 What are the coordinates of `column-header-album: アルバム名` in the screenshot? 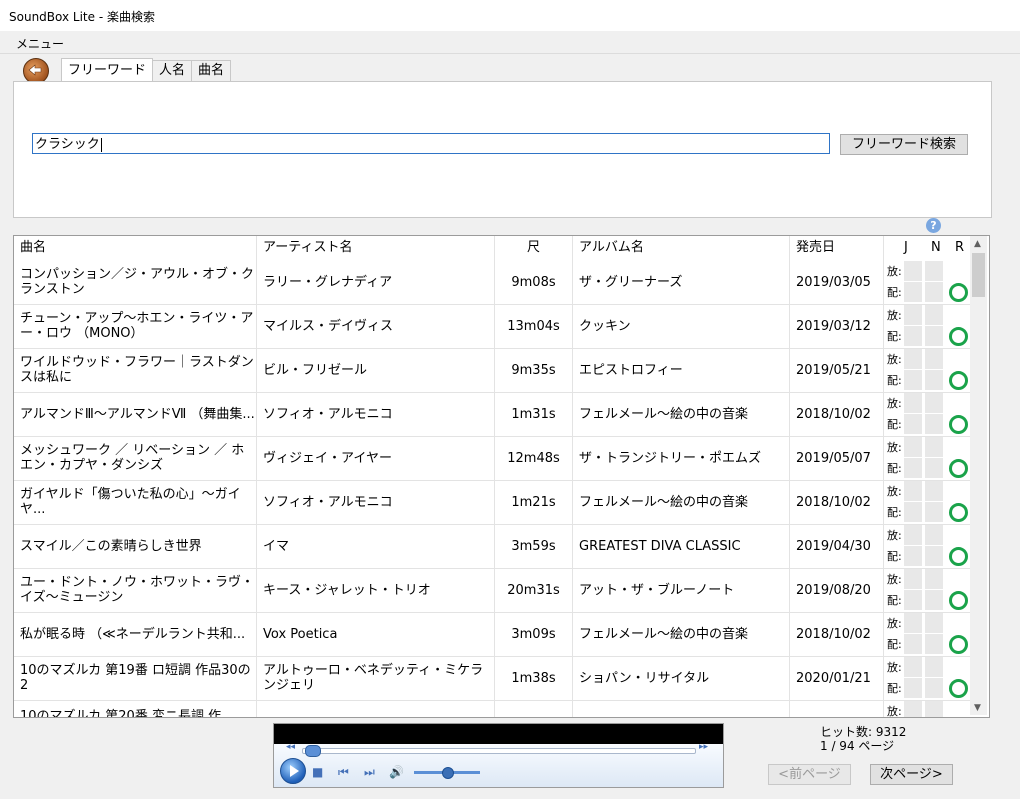 It's located at (681, 248).